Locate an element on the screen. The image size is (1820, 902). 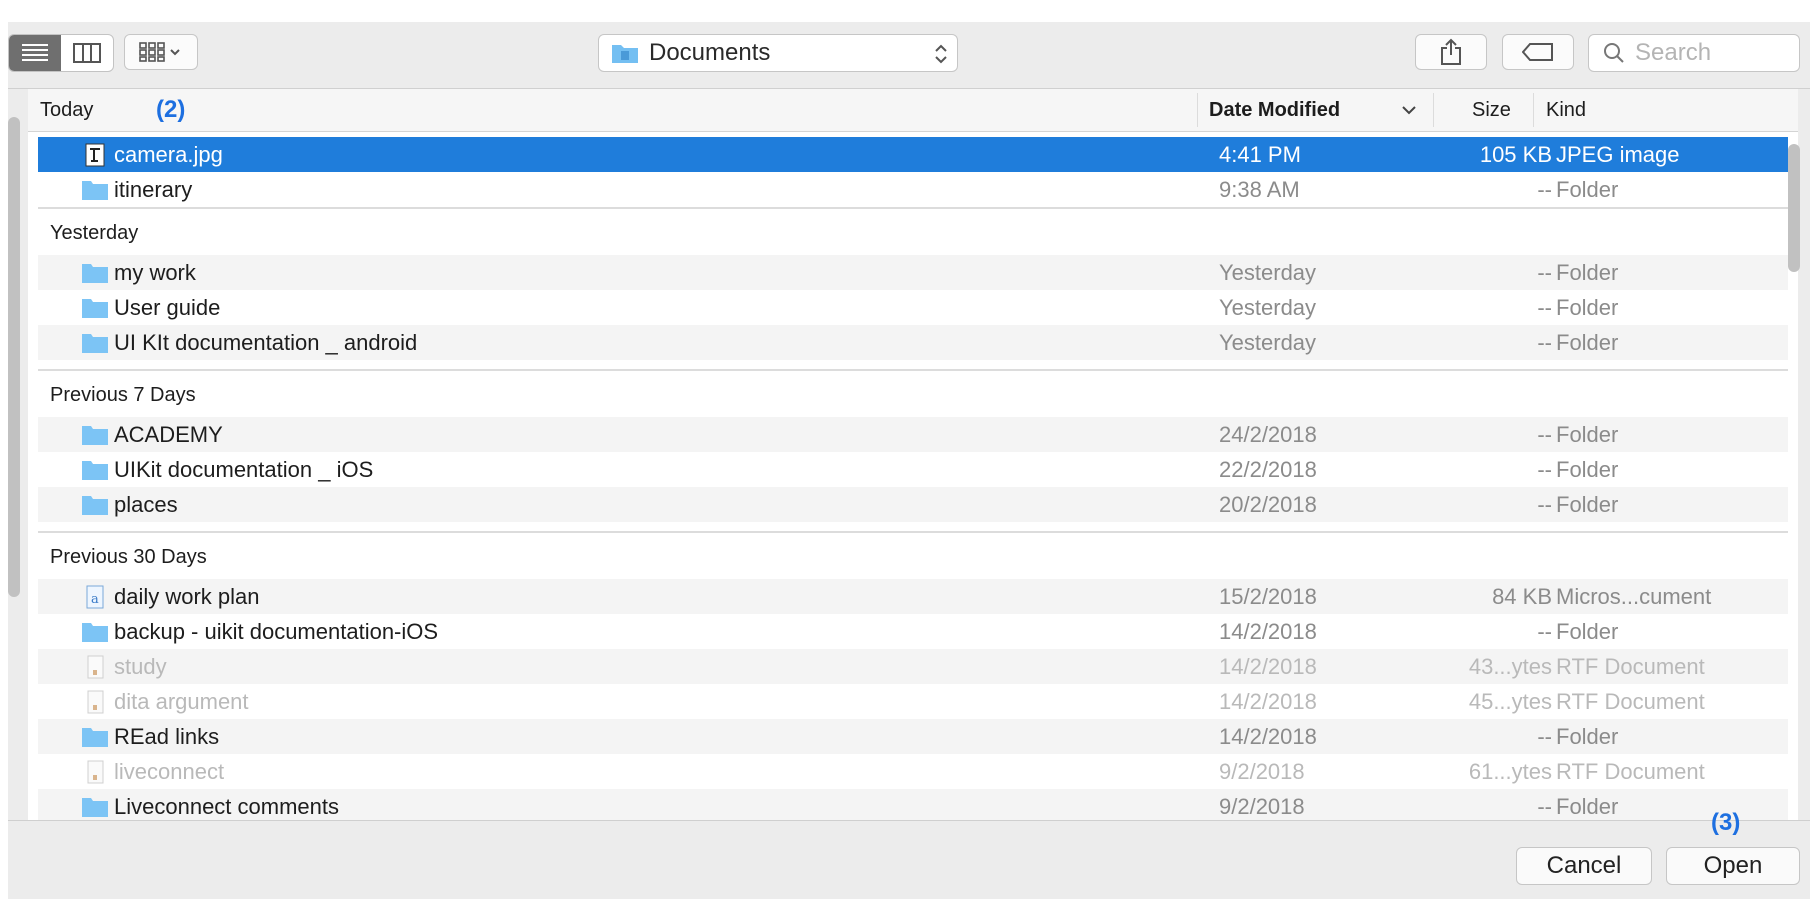
file-row-user-guide: User guide Yesterday -- Folder is located at coordinates (913, 307).